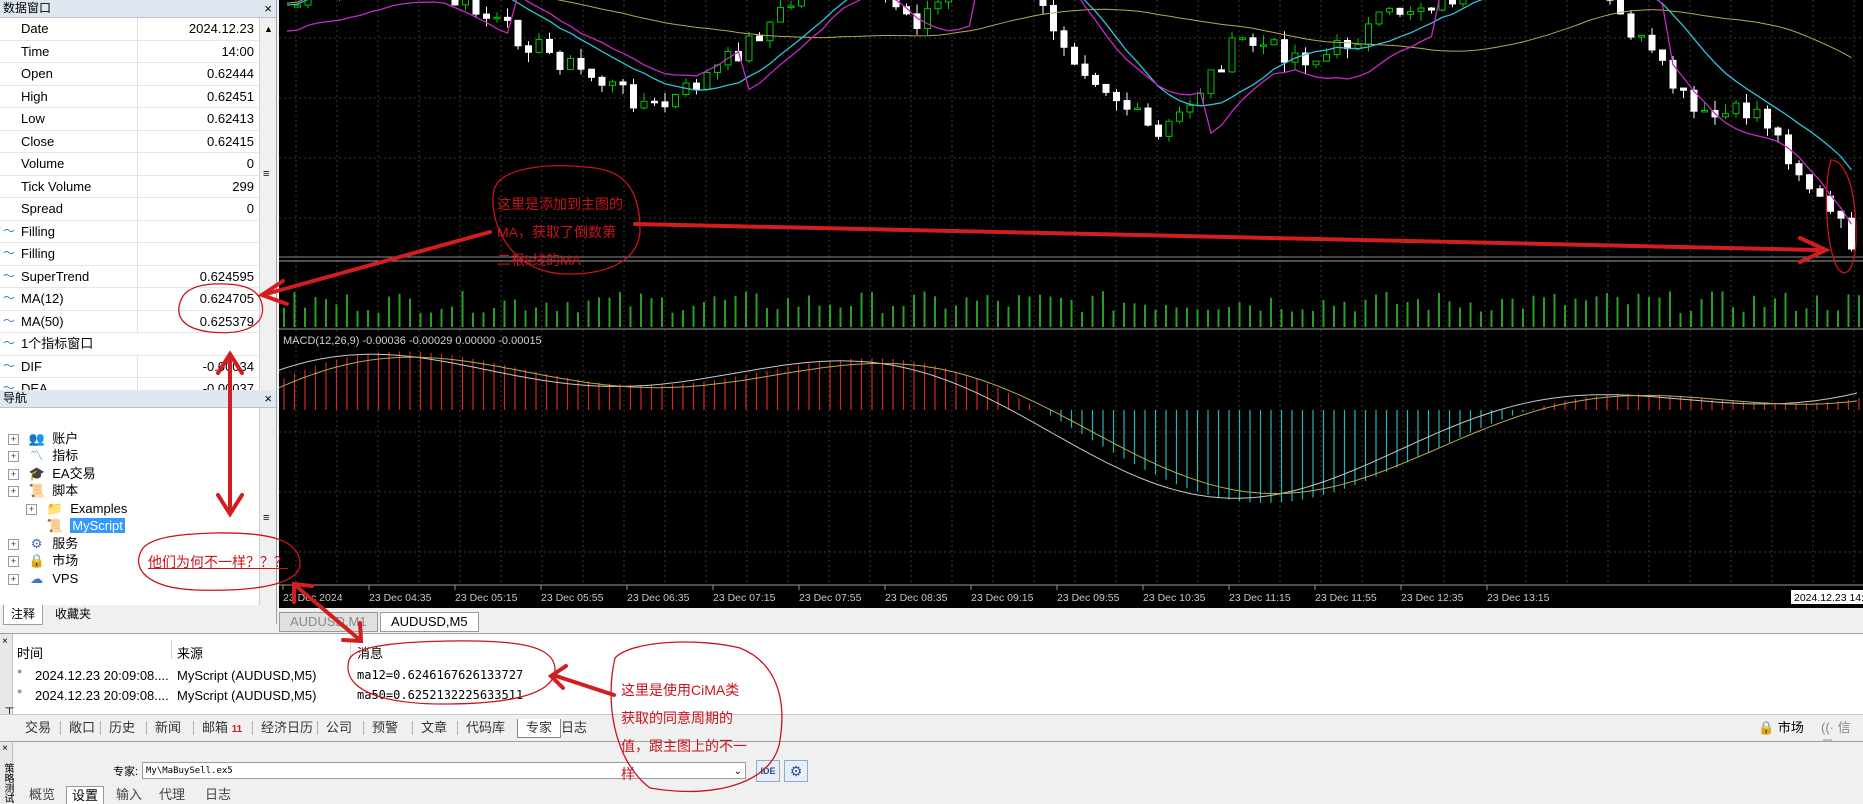 Image resolution: width=1863 pixels, height=804 pixels. What do you see at coordinates (560, 260) in the screenshot?
I see `annotation-line: 二根k线的MA` at bounding box center [560, 260].